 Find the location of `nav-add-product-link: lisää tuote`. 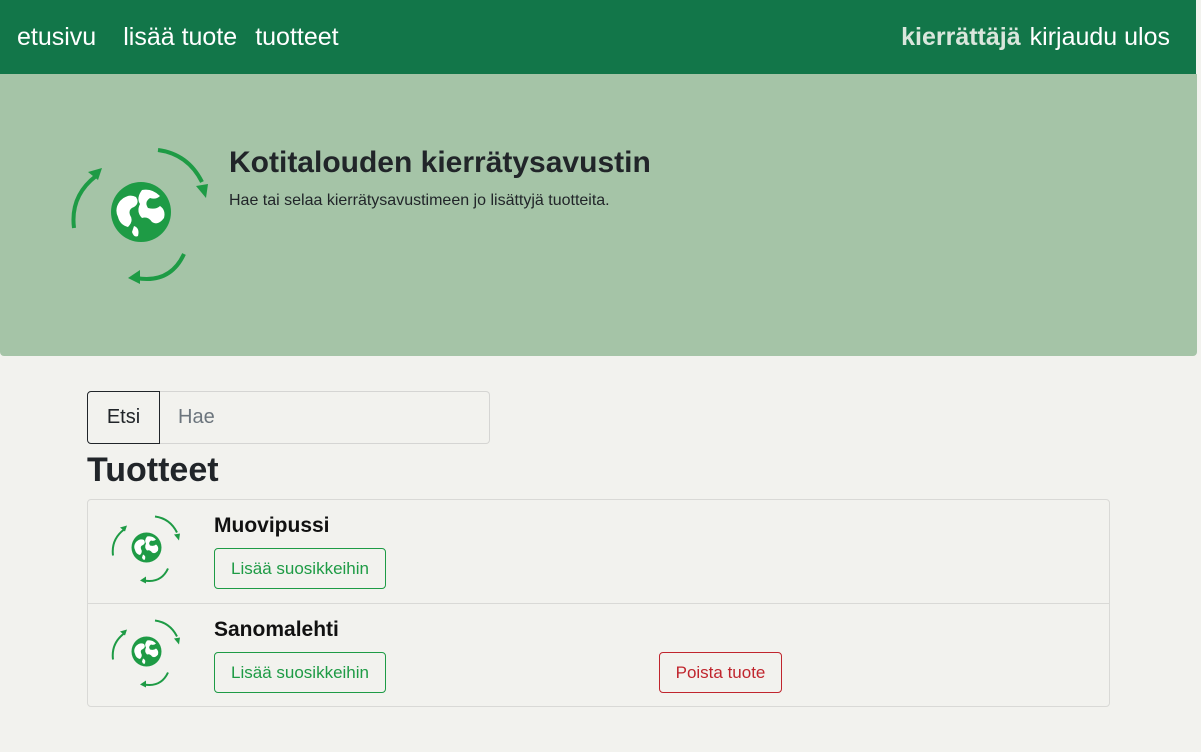

nav-add-product-link: lisää tuote is located at coordinates (180, 37).